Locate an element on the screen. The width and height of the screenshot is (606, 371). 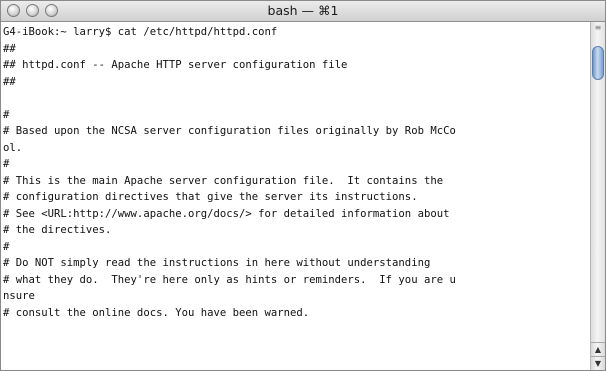
window-title: bash — ⌘1 is located at coordinates (303, 10).